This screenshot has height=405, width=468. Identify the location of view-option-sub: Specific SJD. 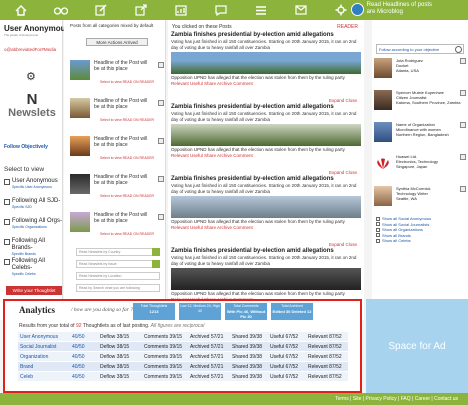
(36, 207).